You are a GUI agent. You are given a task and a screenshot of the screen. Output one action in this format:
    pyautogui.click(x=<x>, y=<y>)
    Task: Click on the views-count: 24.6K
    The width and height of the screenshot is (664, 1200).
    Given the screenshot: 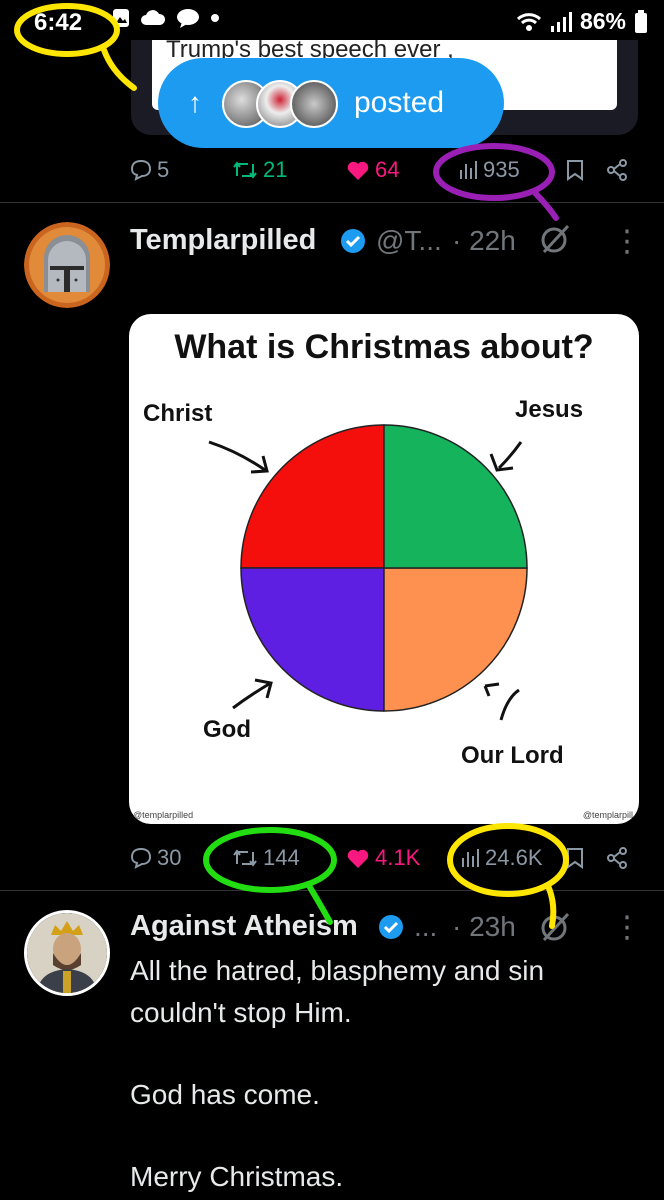 What is the action you would take?
    pyautogui.click(x=514, y=857)
    